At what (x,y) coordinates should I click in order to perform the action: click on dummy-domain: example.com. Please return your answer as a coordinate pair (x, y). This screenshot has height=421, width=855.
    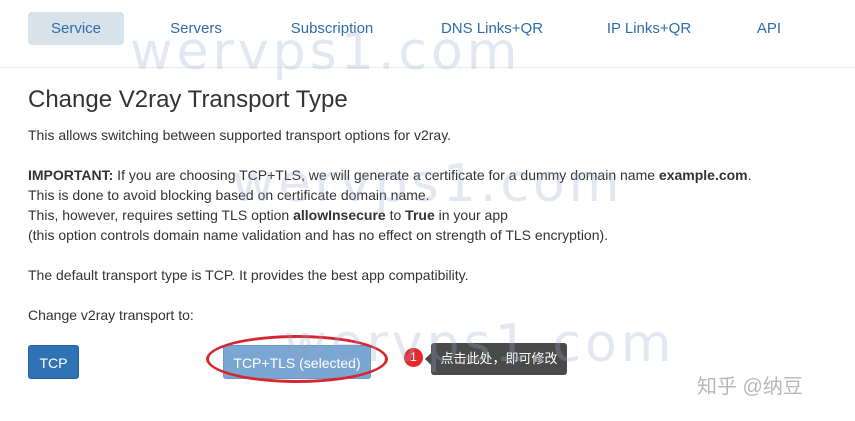
    Looking at the image, I should click on (703, 175).